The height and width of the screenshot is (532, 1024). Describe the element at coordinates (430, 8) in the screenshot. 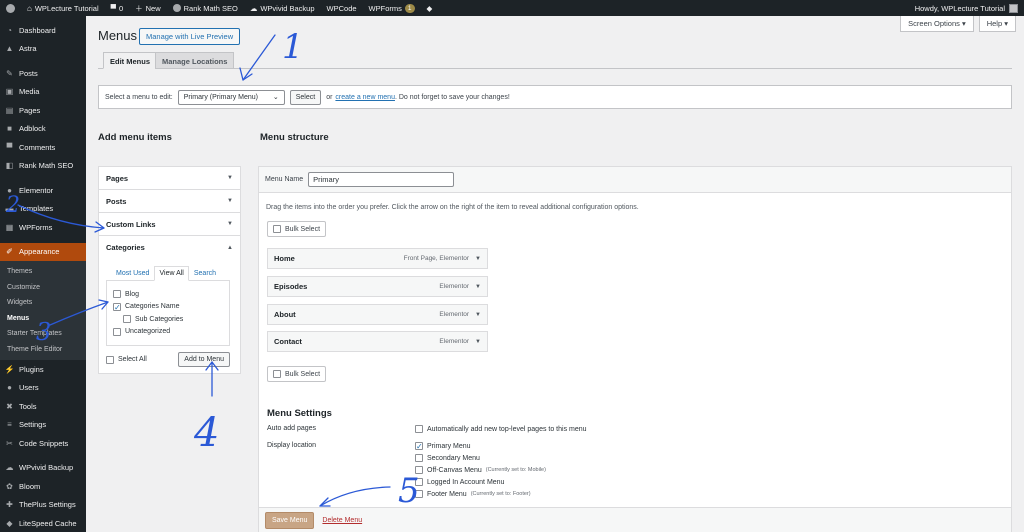

I see `diamond-icon: ◆` at that location.